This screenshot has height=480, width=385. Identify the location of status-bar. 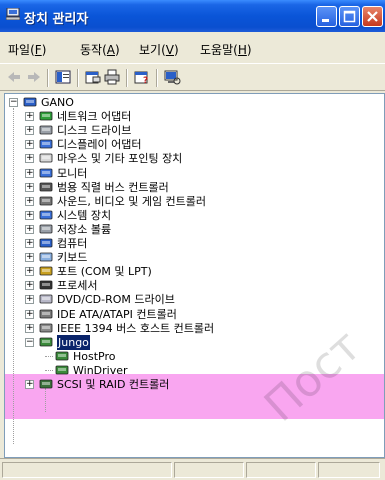
(192, 469).